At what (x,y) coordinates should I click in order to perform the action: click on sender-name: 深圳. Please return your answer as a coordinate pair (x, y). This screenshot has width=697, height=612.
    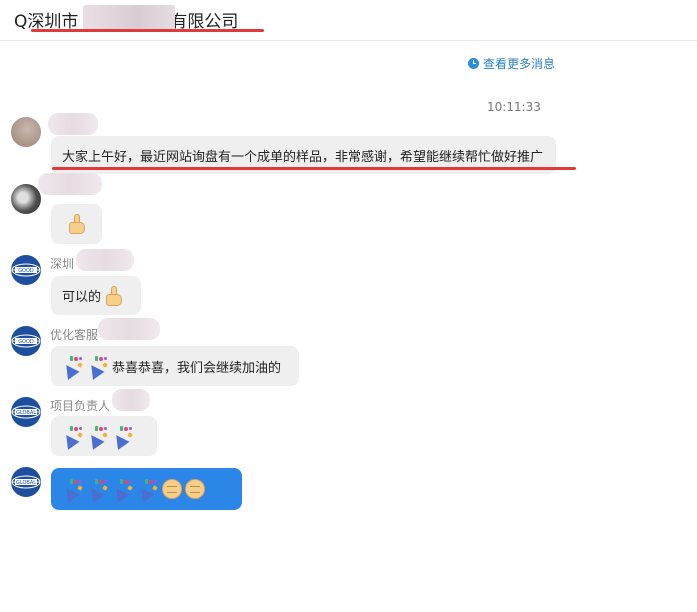
    Looking at the image, I should click on (62, 264).